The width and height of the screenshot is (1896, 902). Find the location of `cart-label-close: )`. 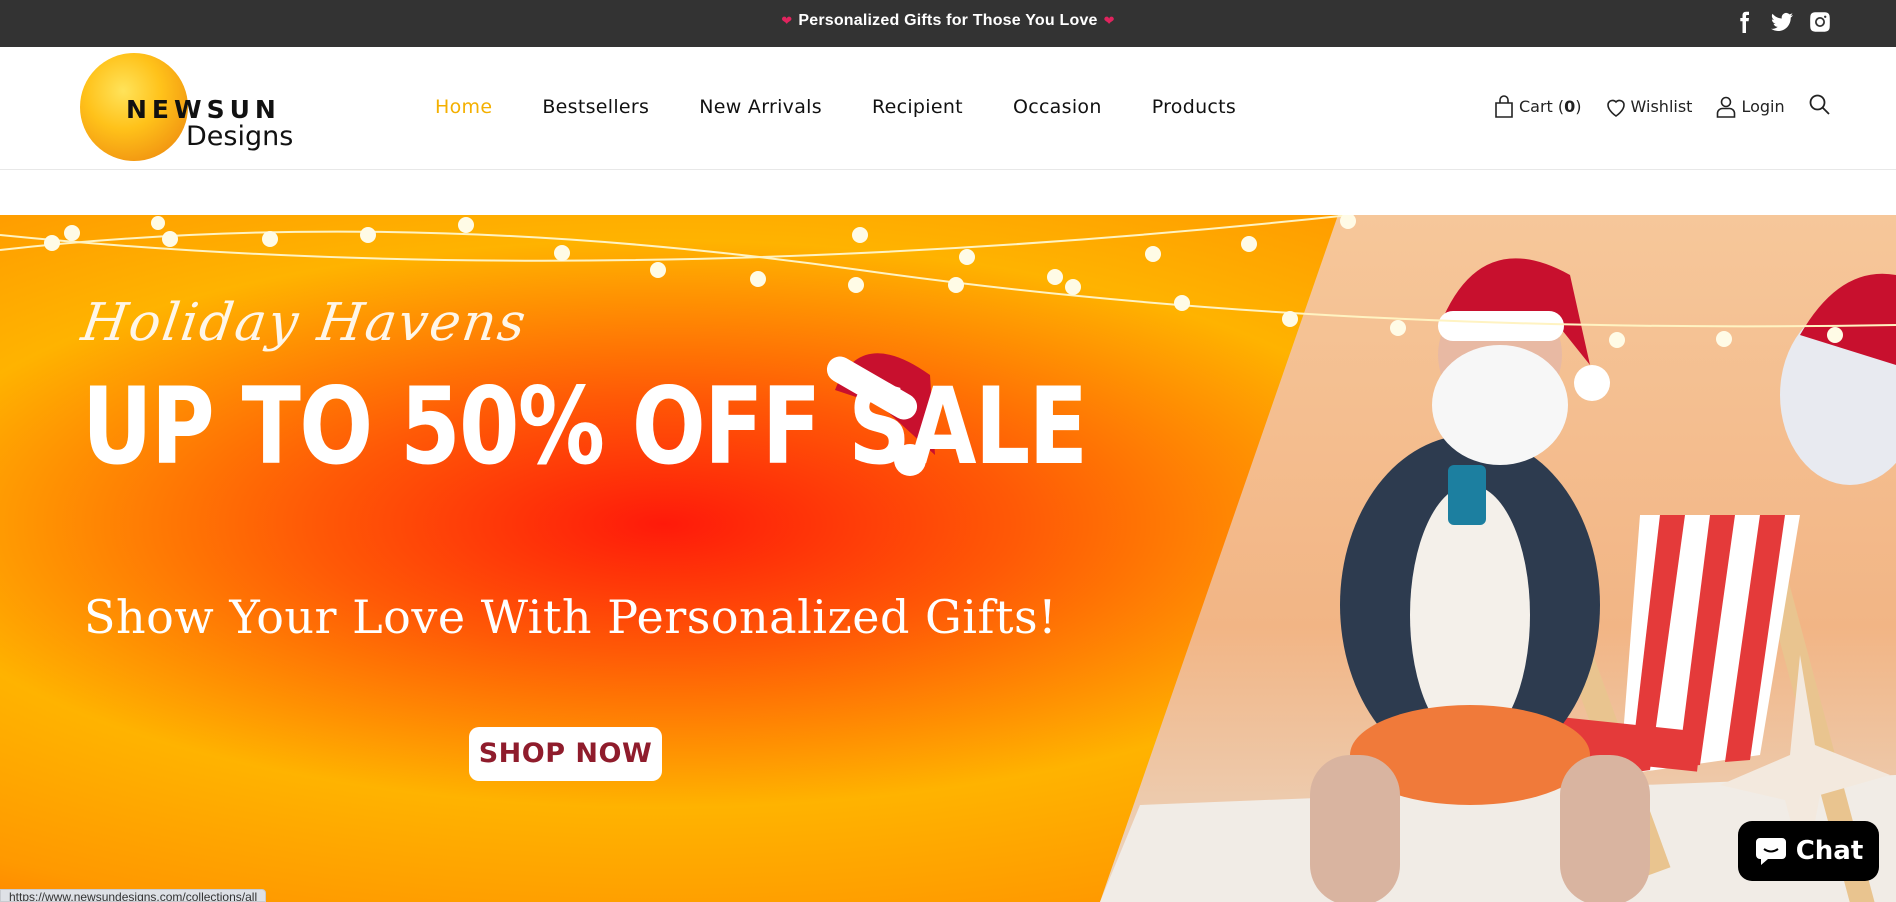

cart-label-close: ) is located at coordinates (1578, 106).